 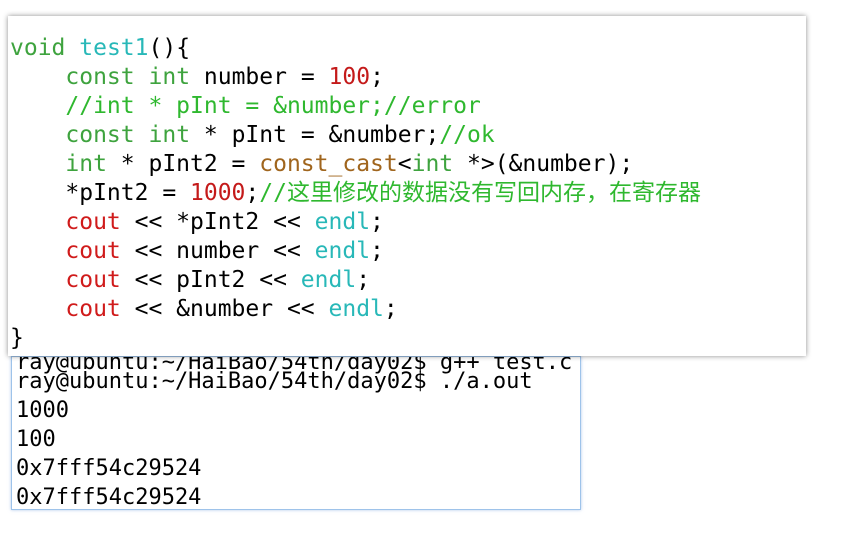 I want to click on cast-keyword: const_cast, so click(x=328, y=164).